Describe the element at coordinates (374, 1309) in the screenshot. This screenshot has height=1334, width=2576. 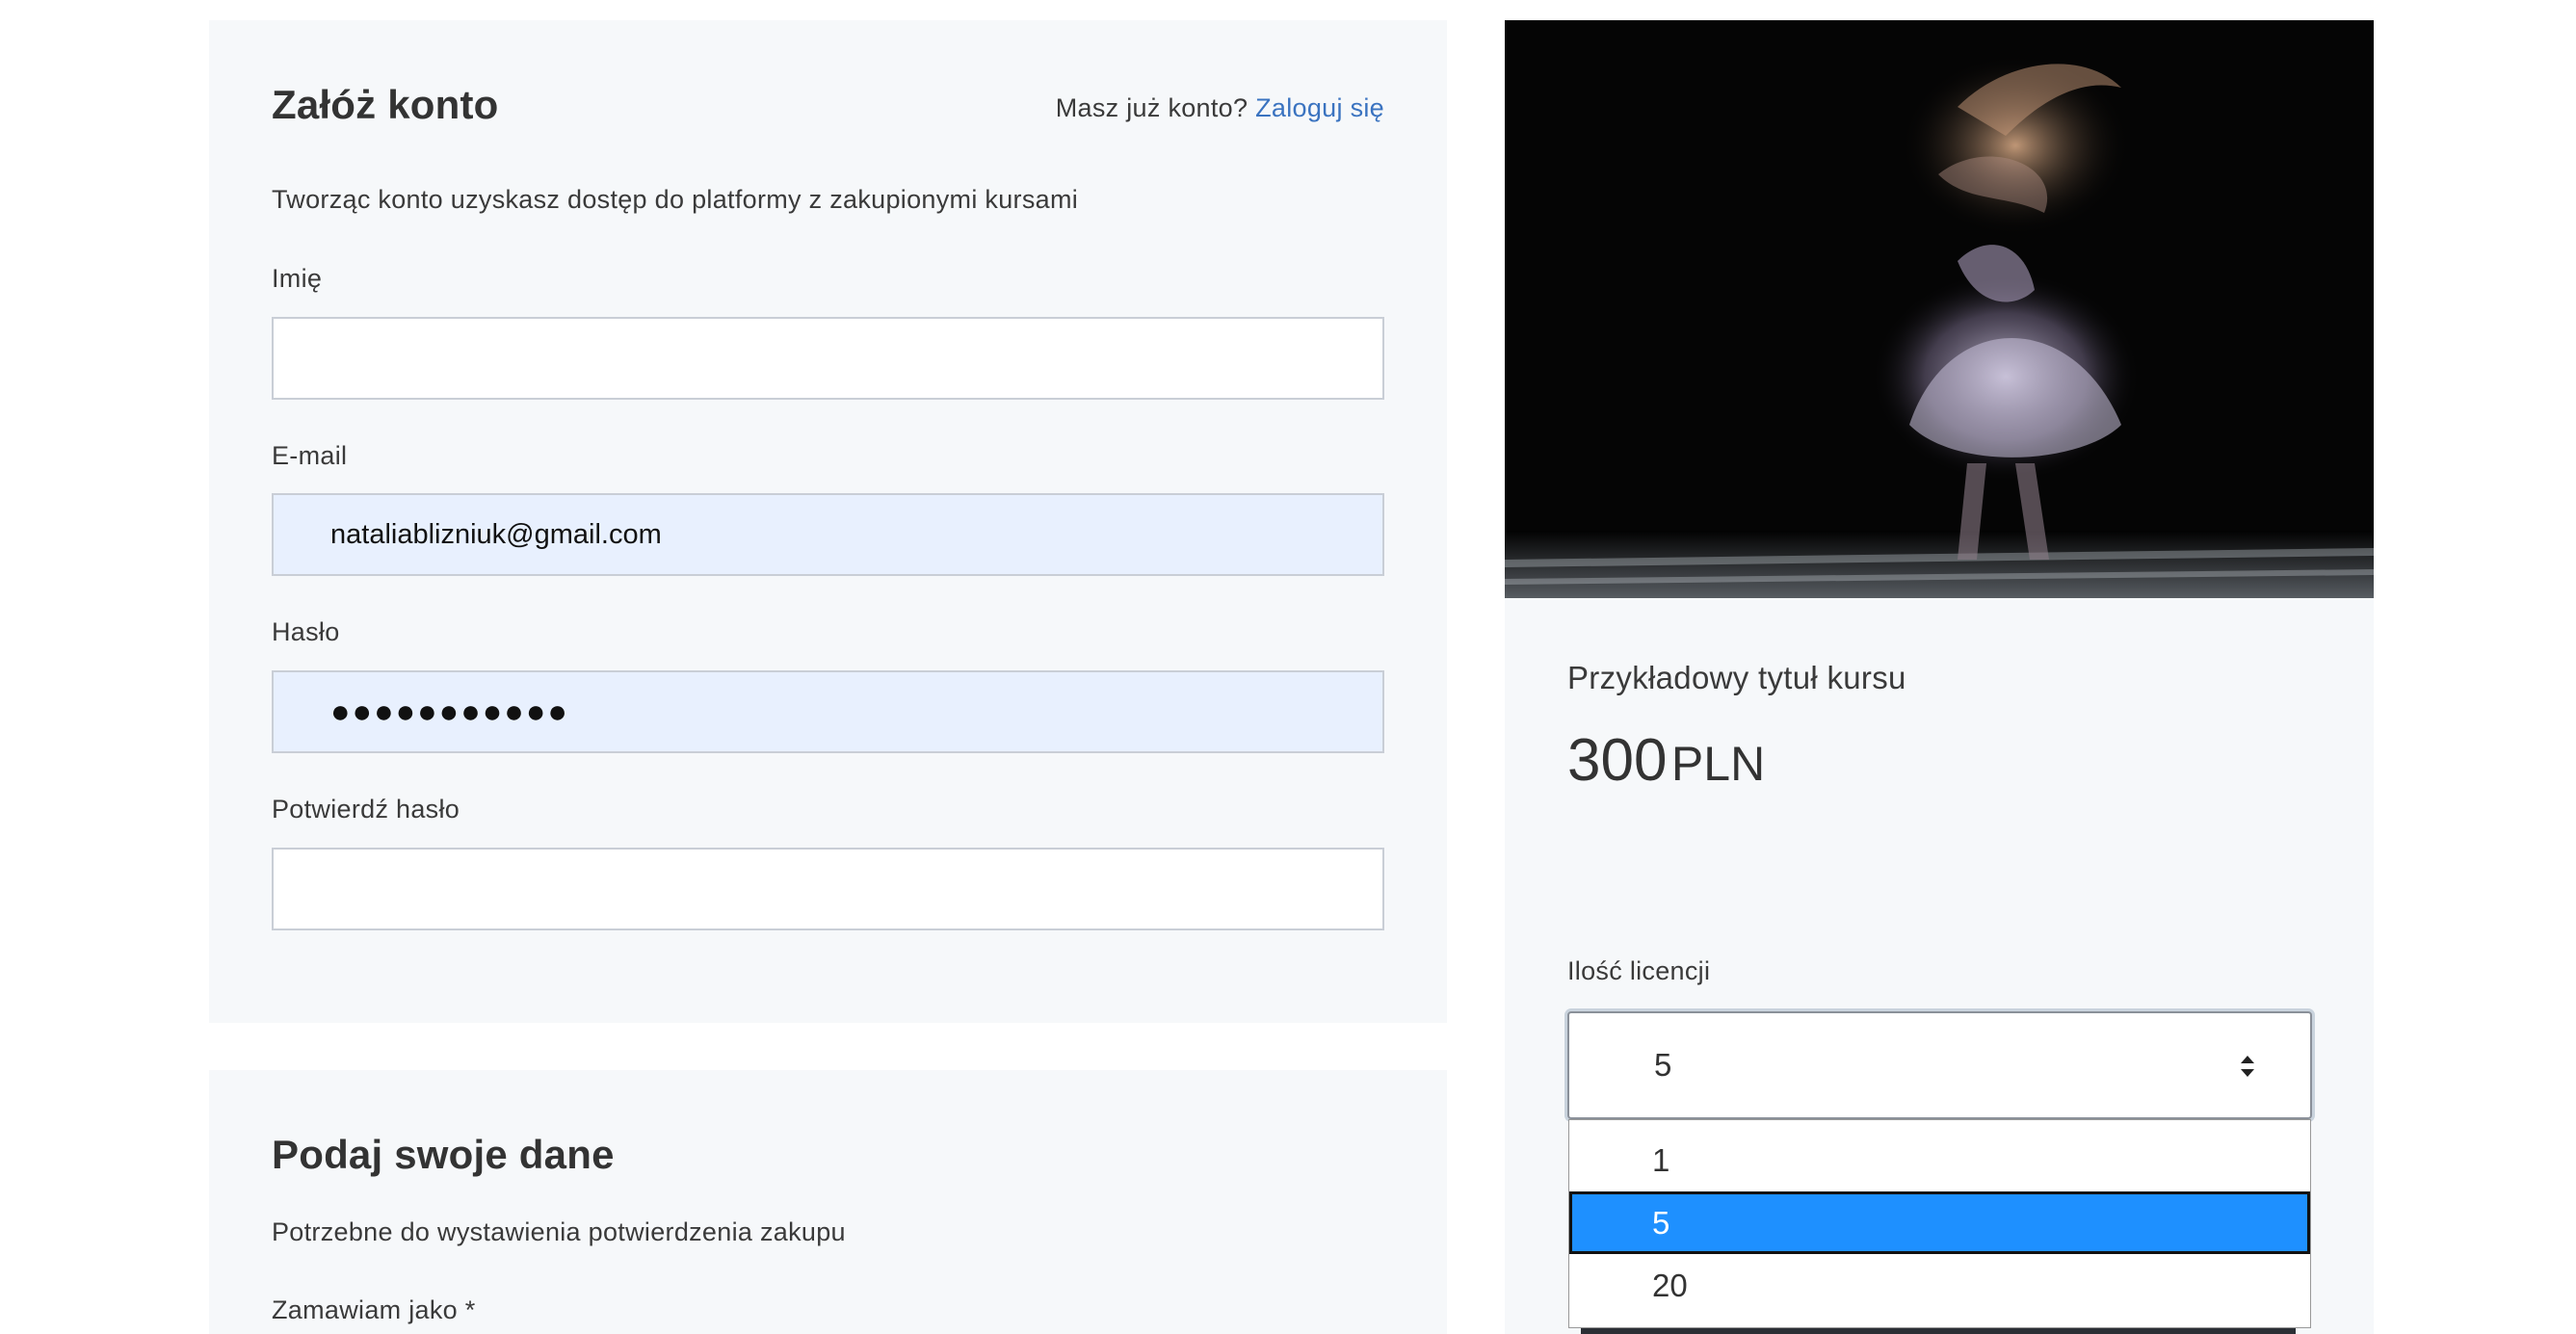
I see `order-as-label: Zamawiam jako *` at that location.